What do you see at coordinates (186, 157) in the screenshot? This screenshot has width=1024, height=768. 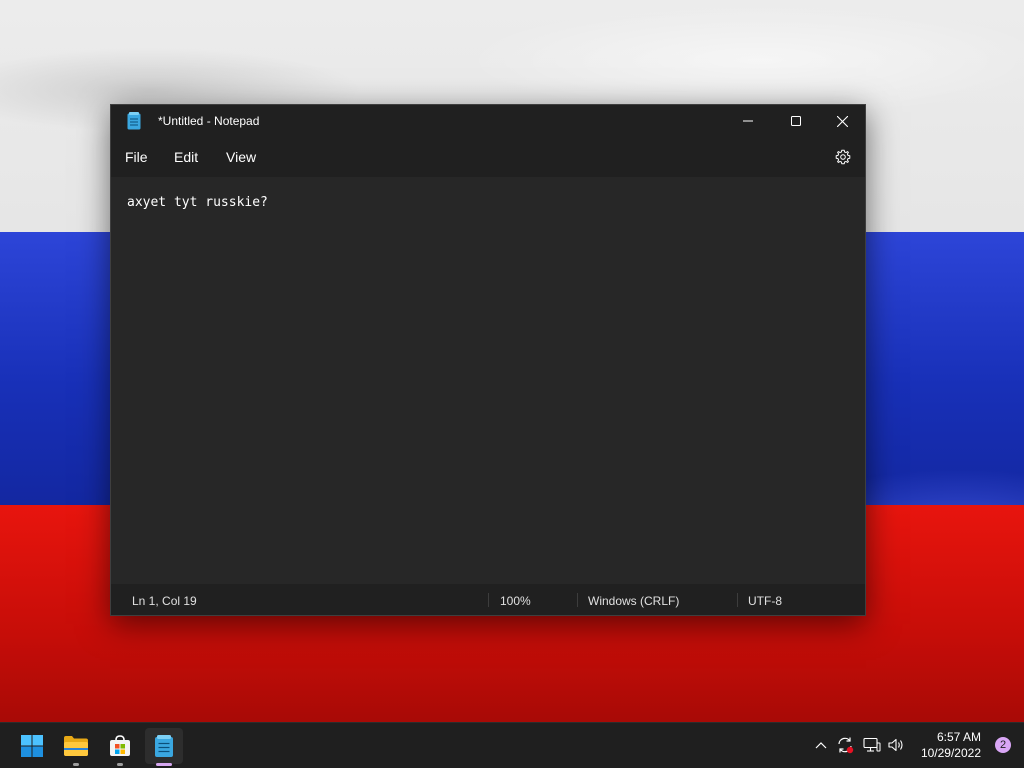 I see `menu-edit: Edit` at bounding box center [186, 157].